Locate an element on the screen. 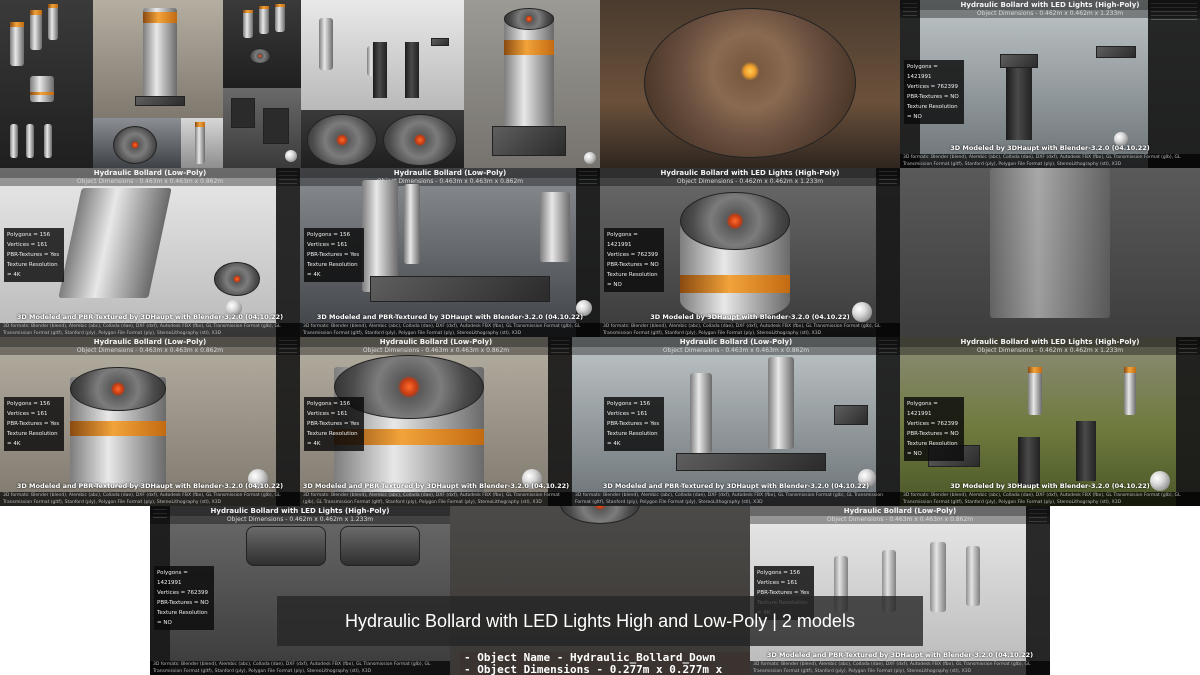 This screenshot has width=1200, height=675. preview-tile-cap-top is located at coordinates (137, 143).